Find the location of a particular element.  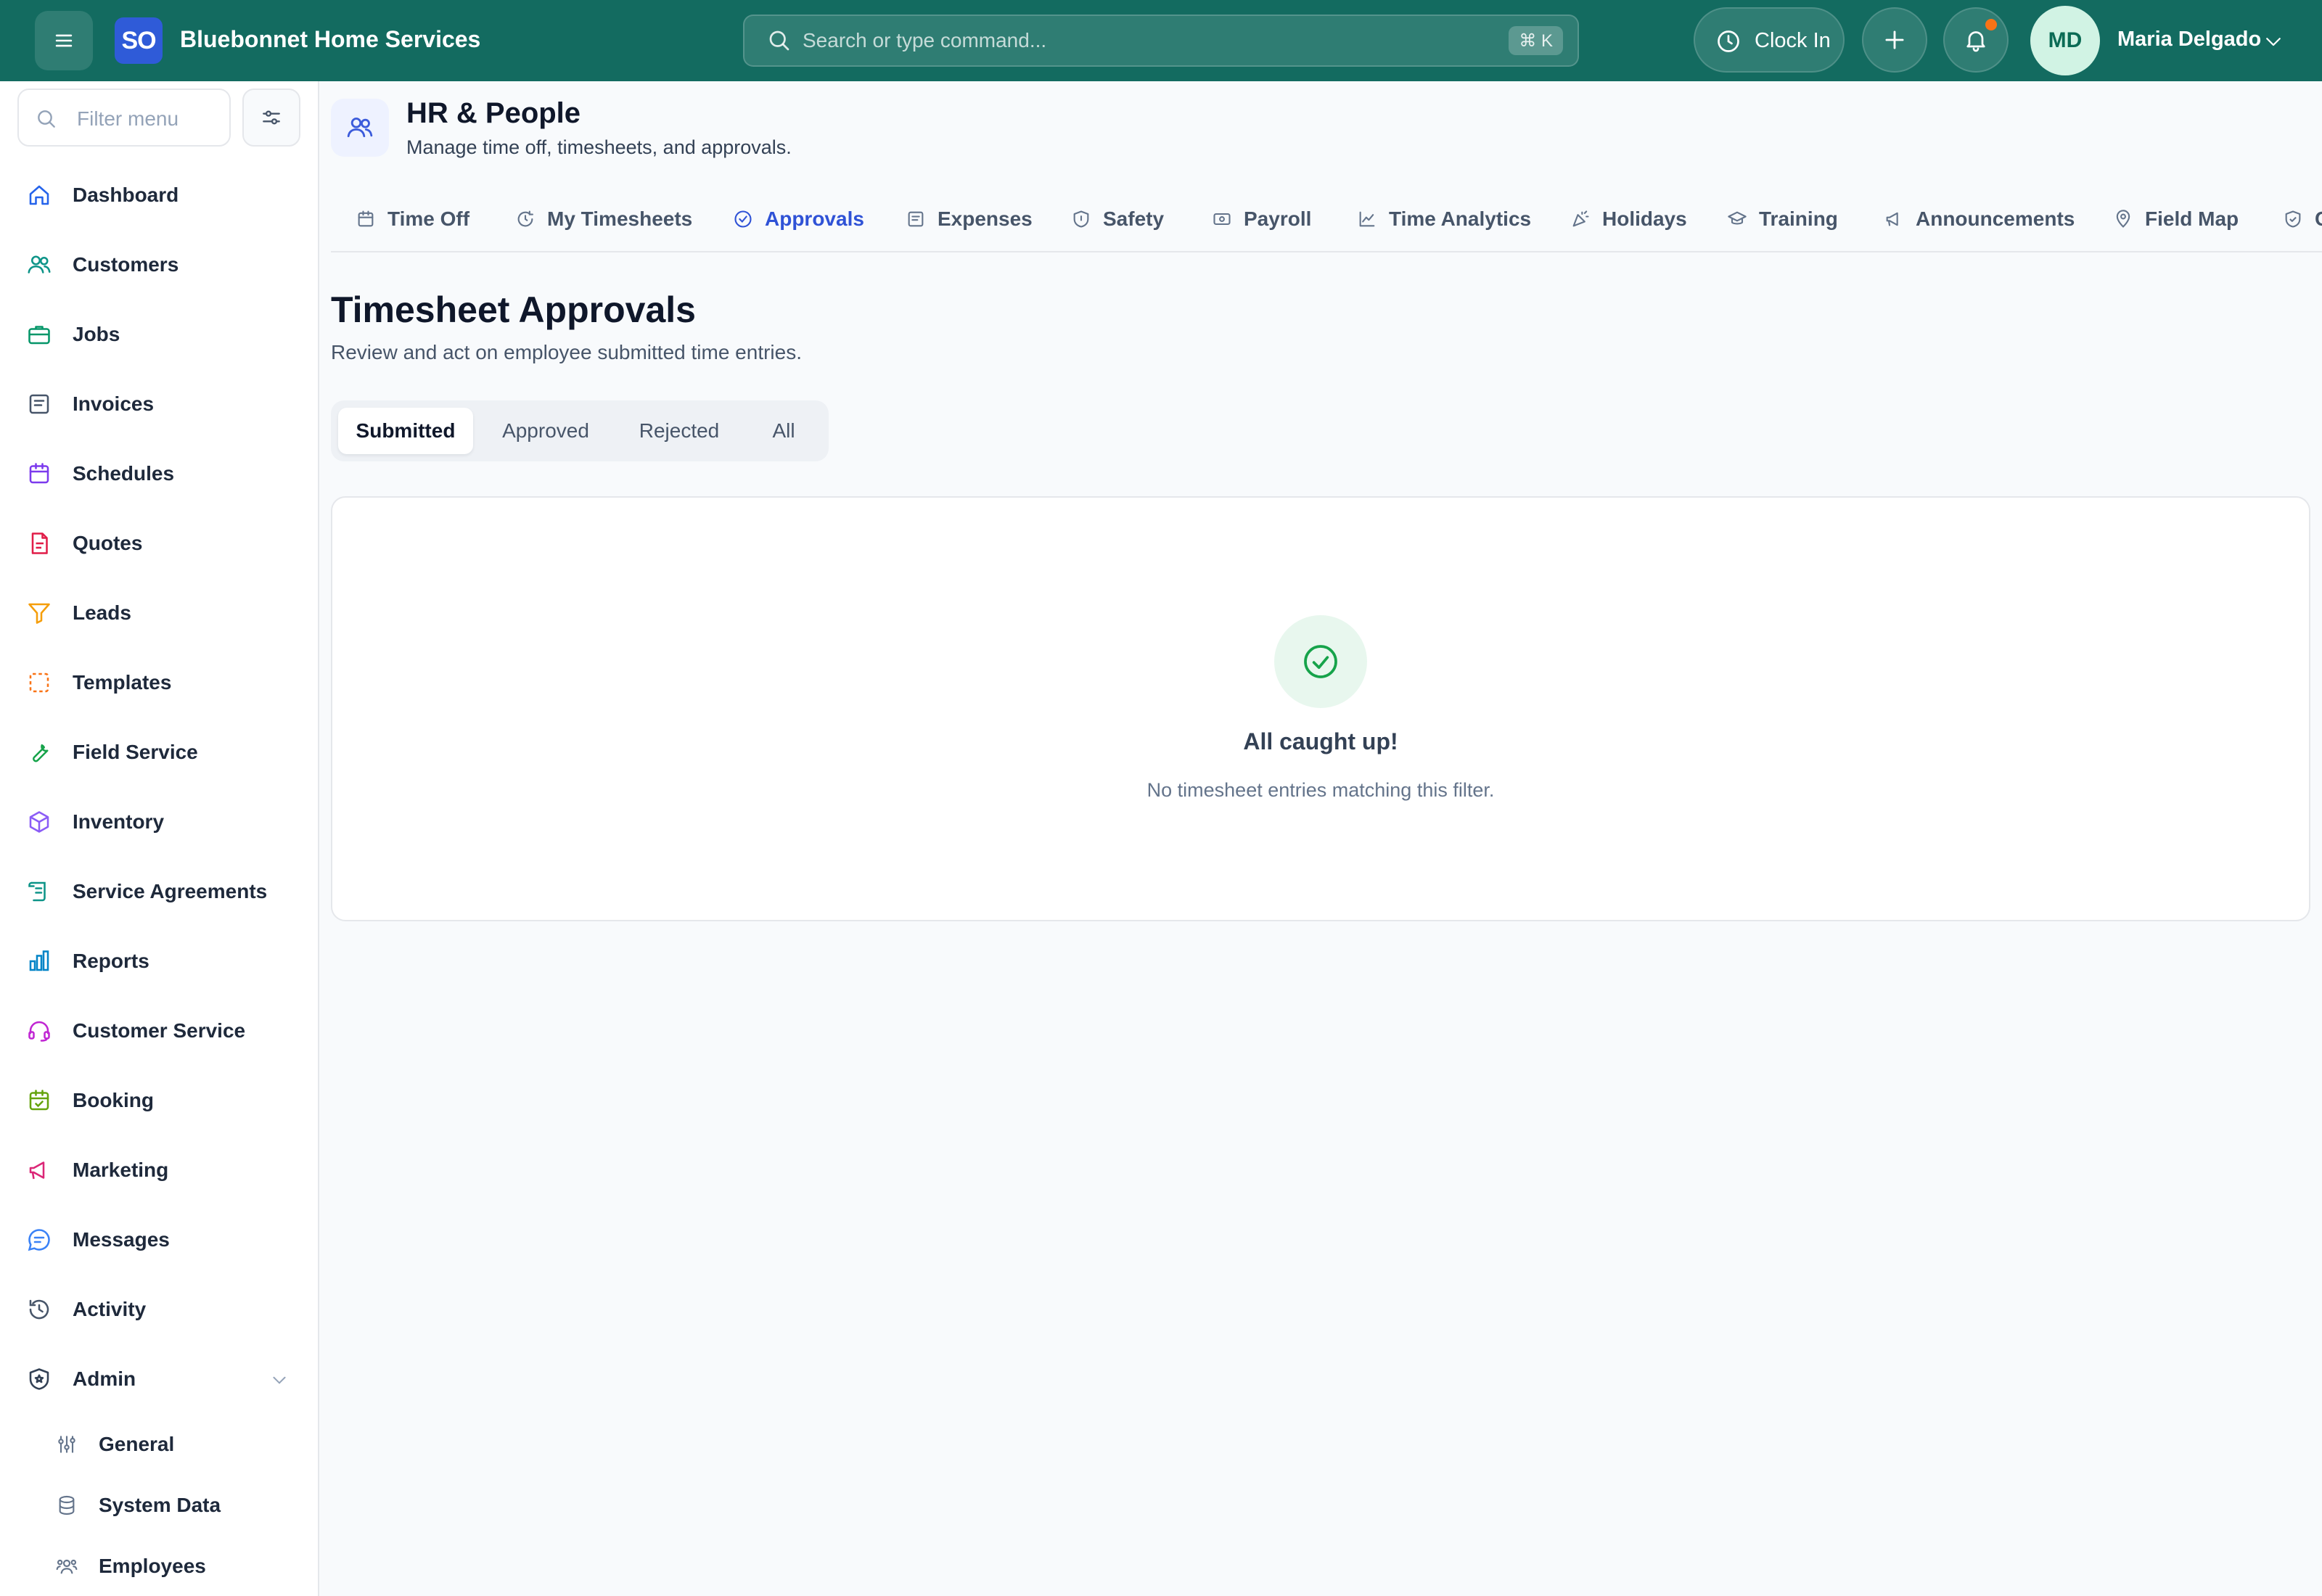

section-title: Timesheet Approvals is located at coordinates (513, 309).